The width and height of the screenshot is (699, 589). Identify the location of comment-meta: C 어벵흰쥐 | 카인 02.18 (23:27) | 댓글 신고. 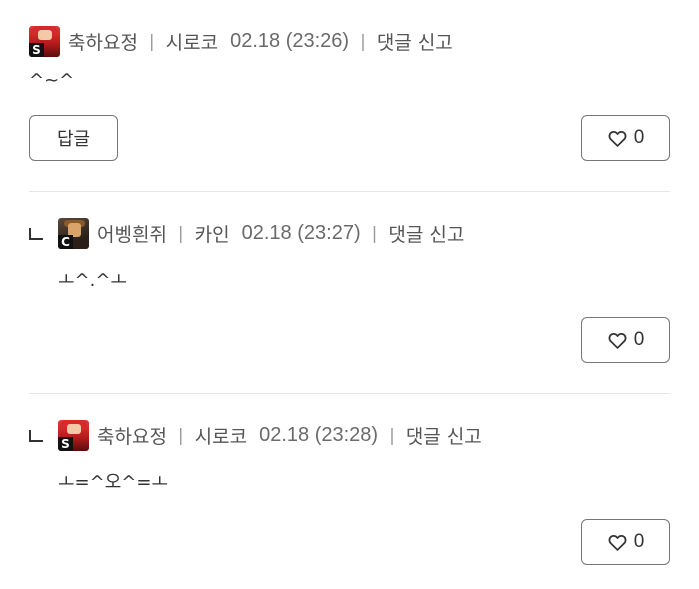
(261, 233).